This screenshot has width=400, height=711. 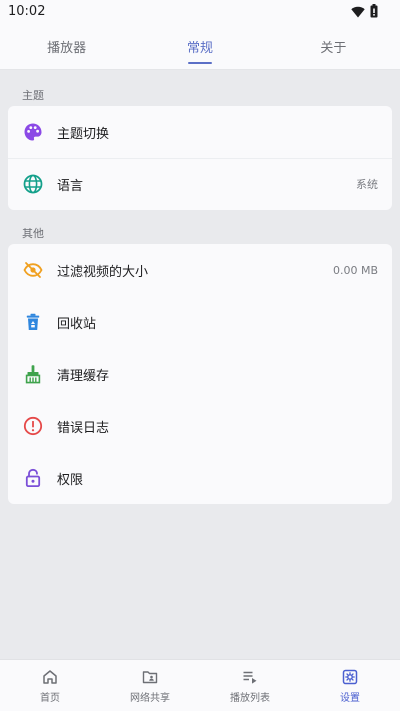 What do you see at coordinates (33, 374) in the screenshot?
I see `broom-icon` at bounding box center [33, 374].